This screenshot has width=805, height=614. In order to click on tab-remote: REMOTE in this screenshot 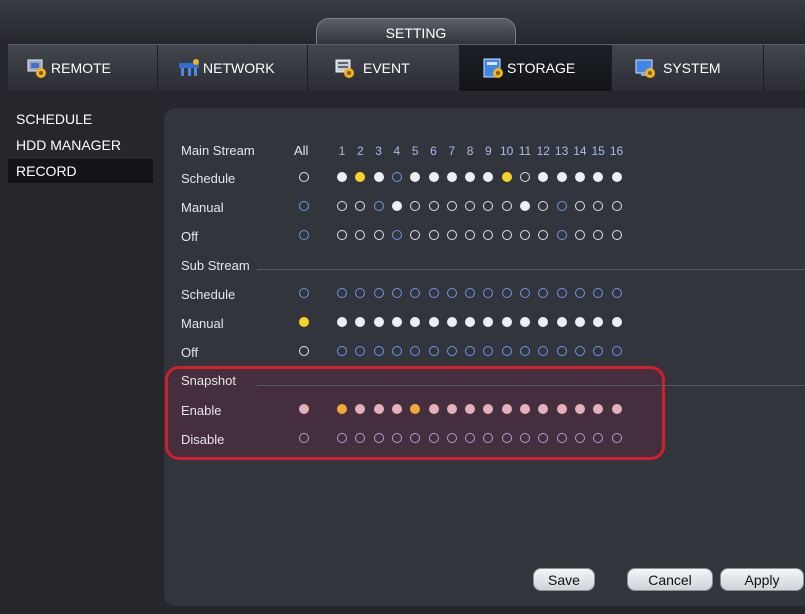, I will do `click(83, 68)`.